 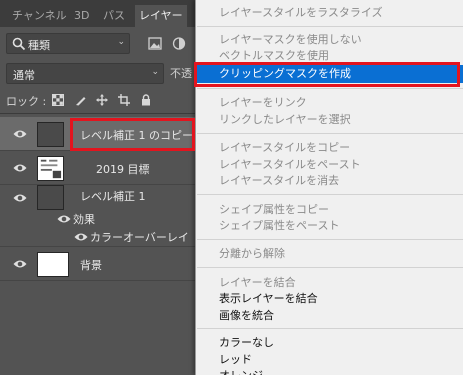 I want to click on lock-all-icon, so click(x=146, y=100).